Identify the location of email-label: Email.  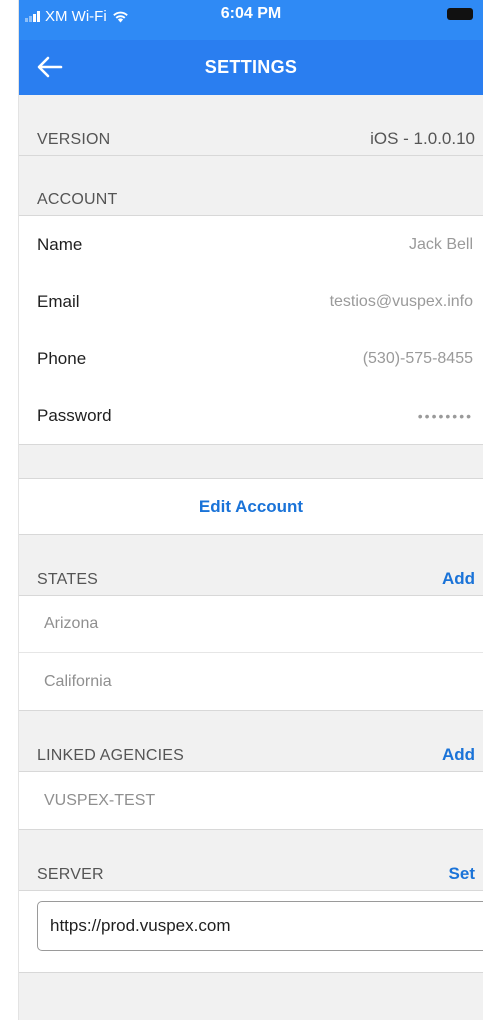
(58, 301).